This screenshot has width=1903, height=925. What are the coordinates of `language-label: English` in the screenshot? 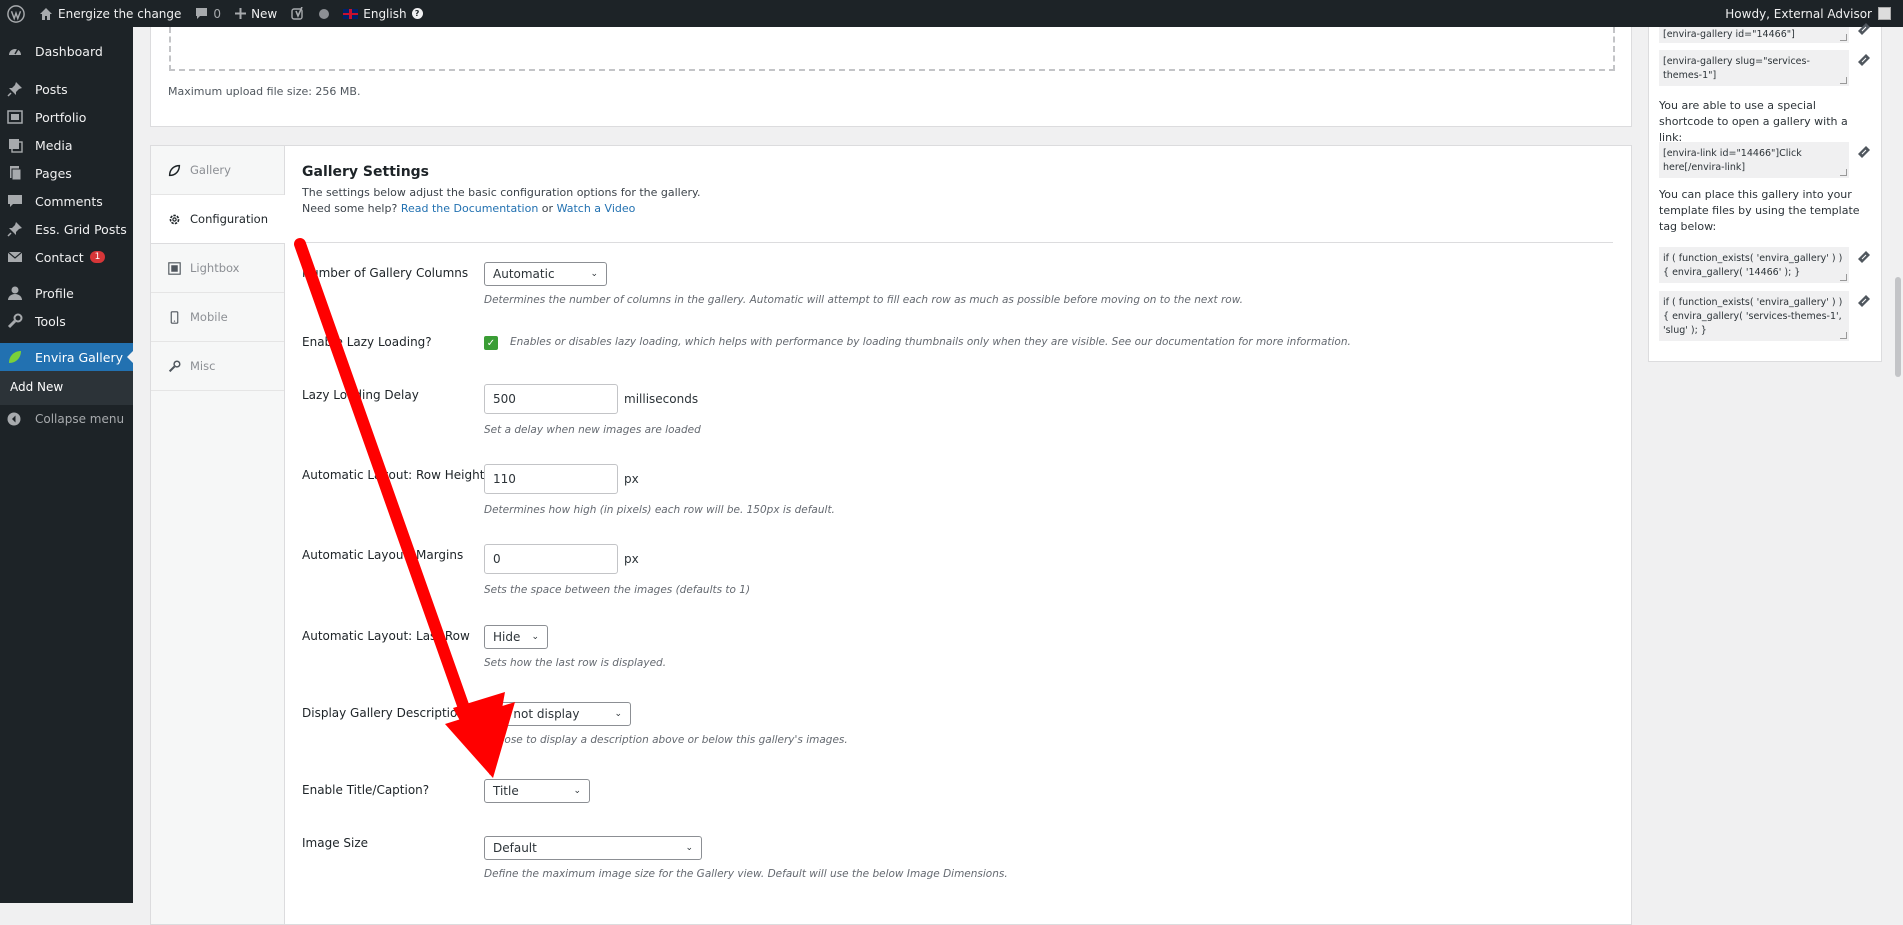 It's located at (385, 13).